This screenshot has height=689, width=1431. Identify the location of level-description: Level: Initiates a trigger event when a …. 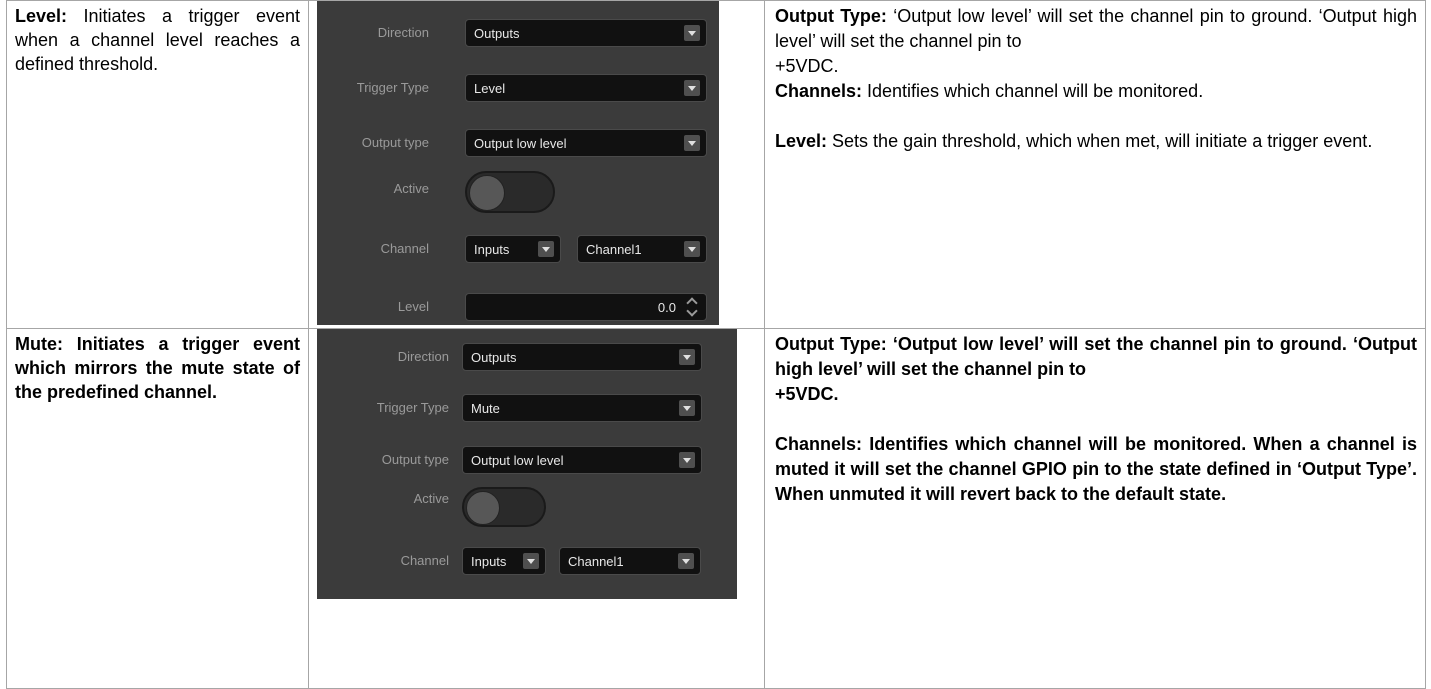
(157, 38).